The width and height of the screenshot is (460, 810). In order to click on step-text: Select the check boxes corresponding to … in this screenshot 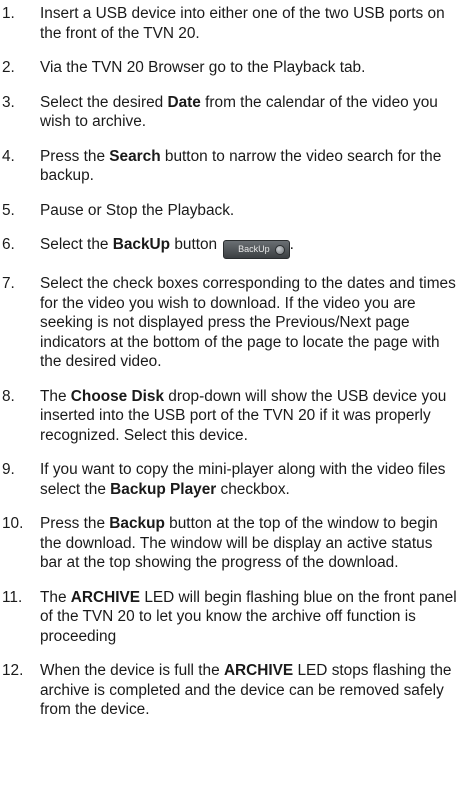, I will do `click(250, 323)`.